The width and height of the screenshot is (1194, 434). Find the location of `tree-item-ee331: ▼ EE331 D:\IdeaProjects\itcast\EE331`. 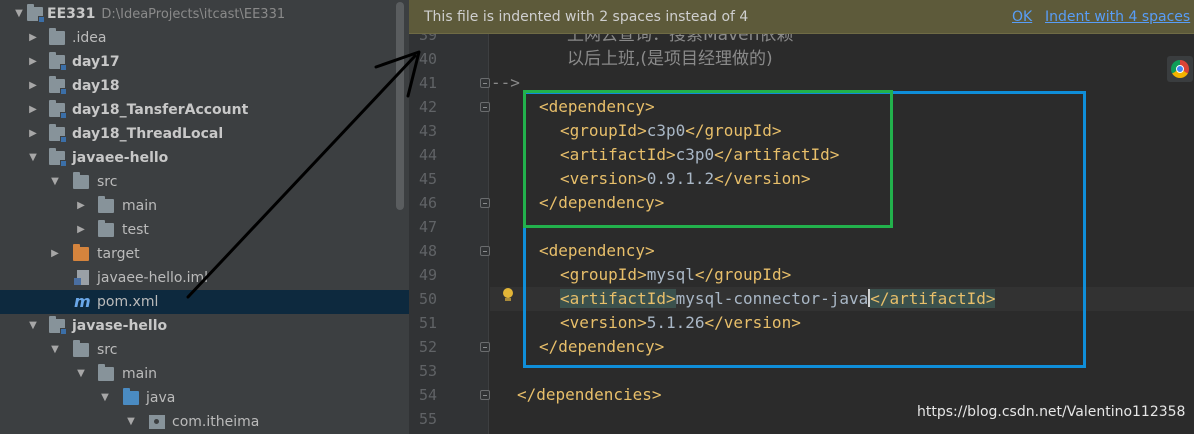

tree-item-ee331: ▼ EE331 D:\IdeaProjects\itcast\EE331 is located at coordinates (204, 14).